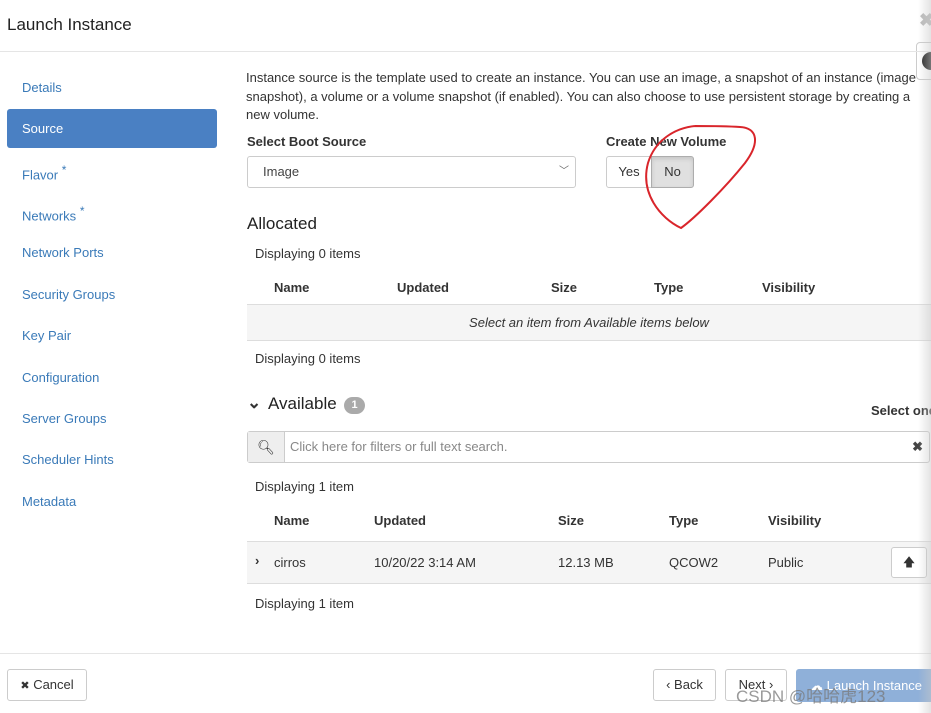 The height and width of the screenshot is (713, 931). What do you see at coordinates (786, 562) in the screenshot?
I see `cell-visibility: Public` at bounding box center [786, 562].